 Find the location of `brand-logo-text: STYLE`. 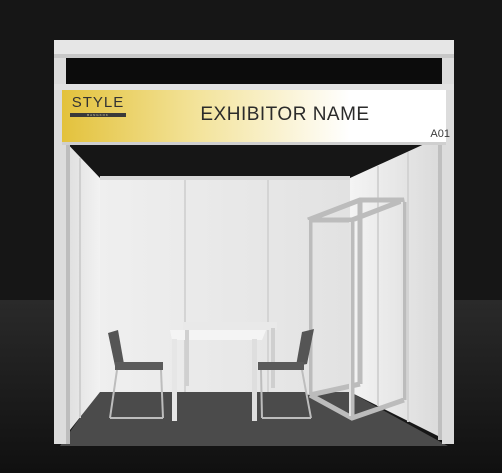

brand-logo-text: STYLE is located at coordinates (98, 102).